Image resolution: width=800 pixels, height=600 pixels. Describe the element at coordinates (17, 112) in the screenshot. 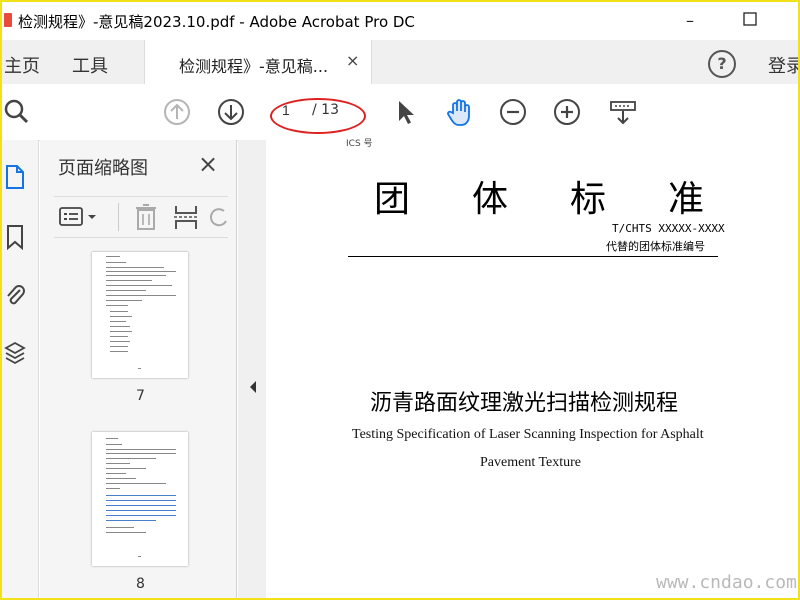

I see `search-icon` at that location.